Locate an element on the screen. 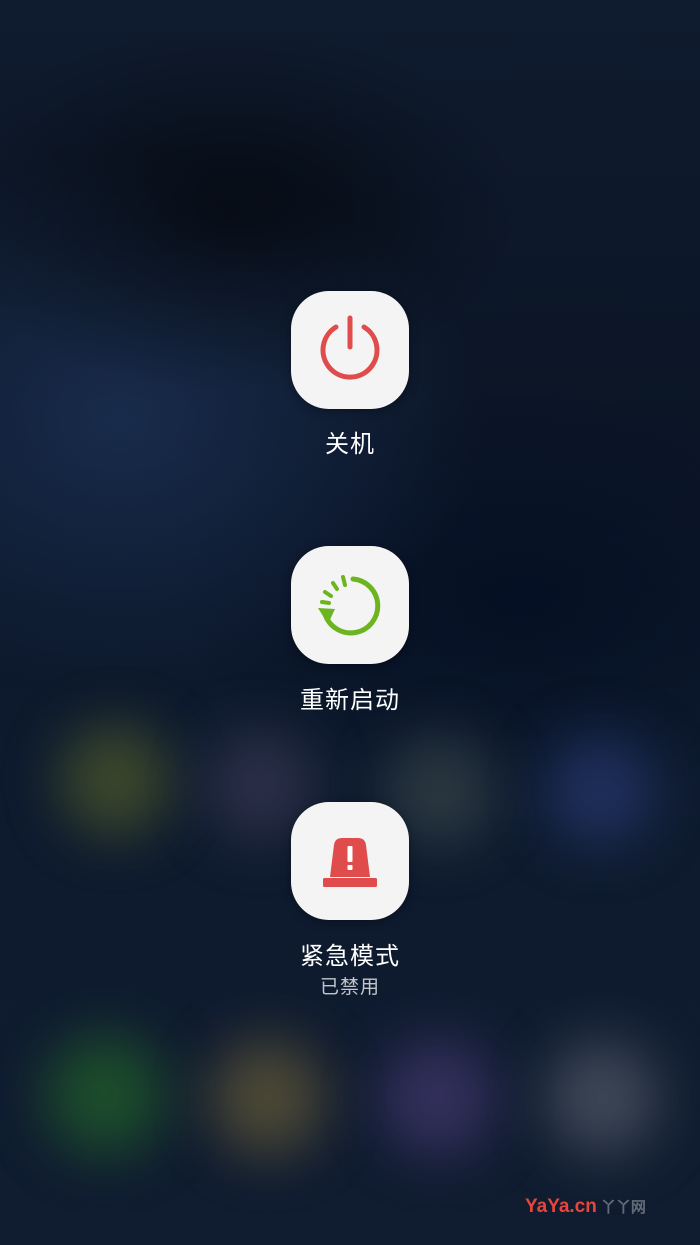 The height and width of the screenshot is (1245, 700). restart-button is located at coordinates (350, 605).